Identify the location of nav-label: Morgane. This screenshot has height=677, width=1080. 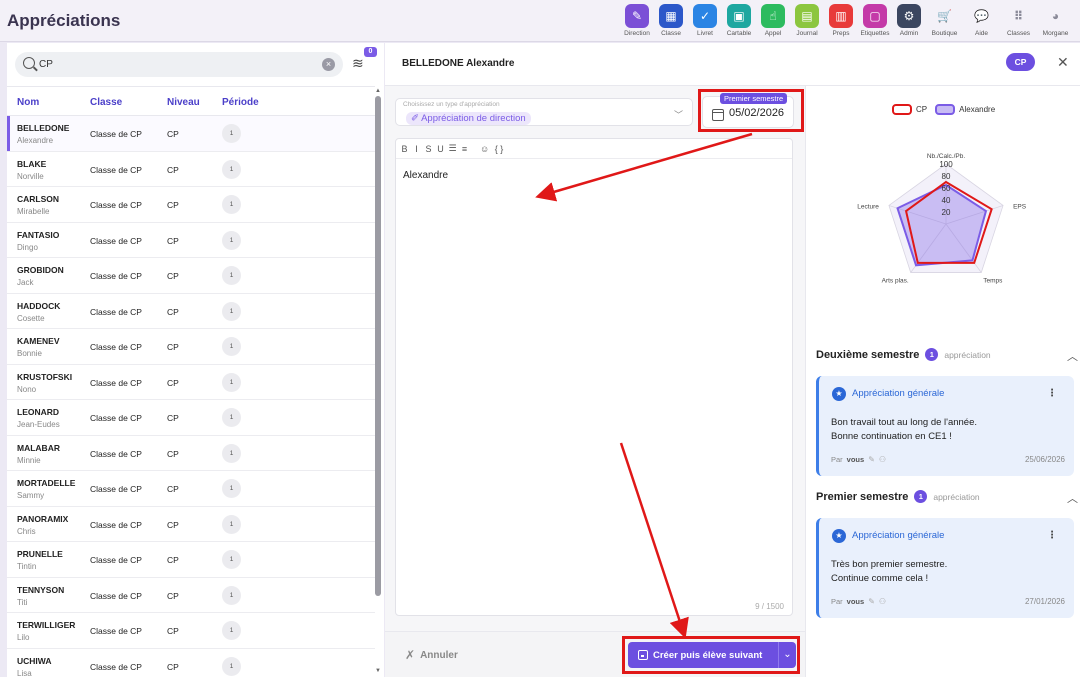
(1055, 33).